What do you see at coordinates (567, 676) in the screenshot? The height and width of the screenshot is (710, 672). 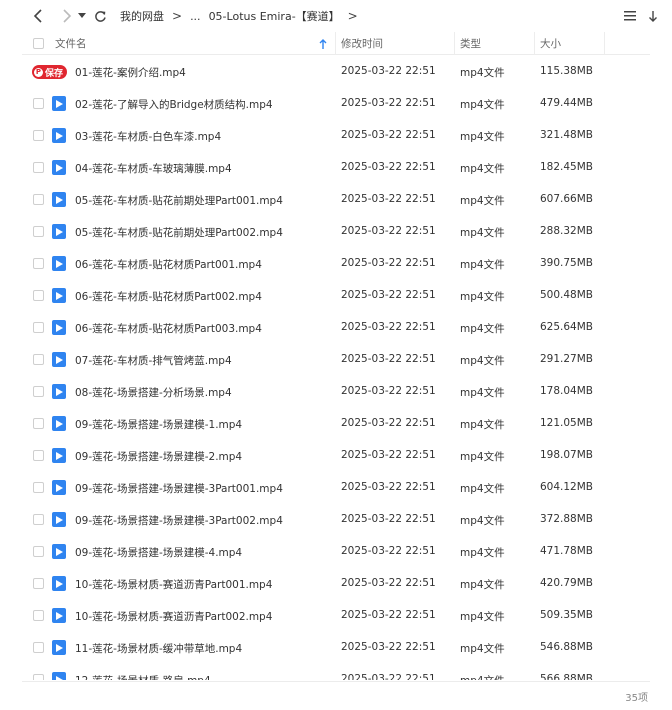 I see `file-size: 566.88MB` at bounding box center [567, 676].